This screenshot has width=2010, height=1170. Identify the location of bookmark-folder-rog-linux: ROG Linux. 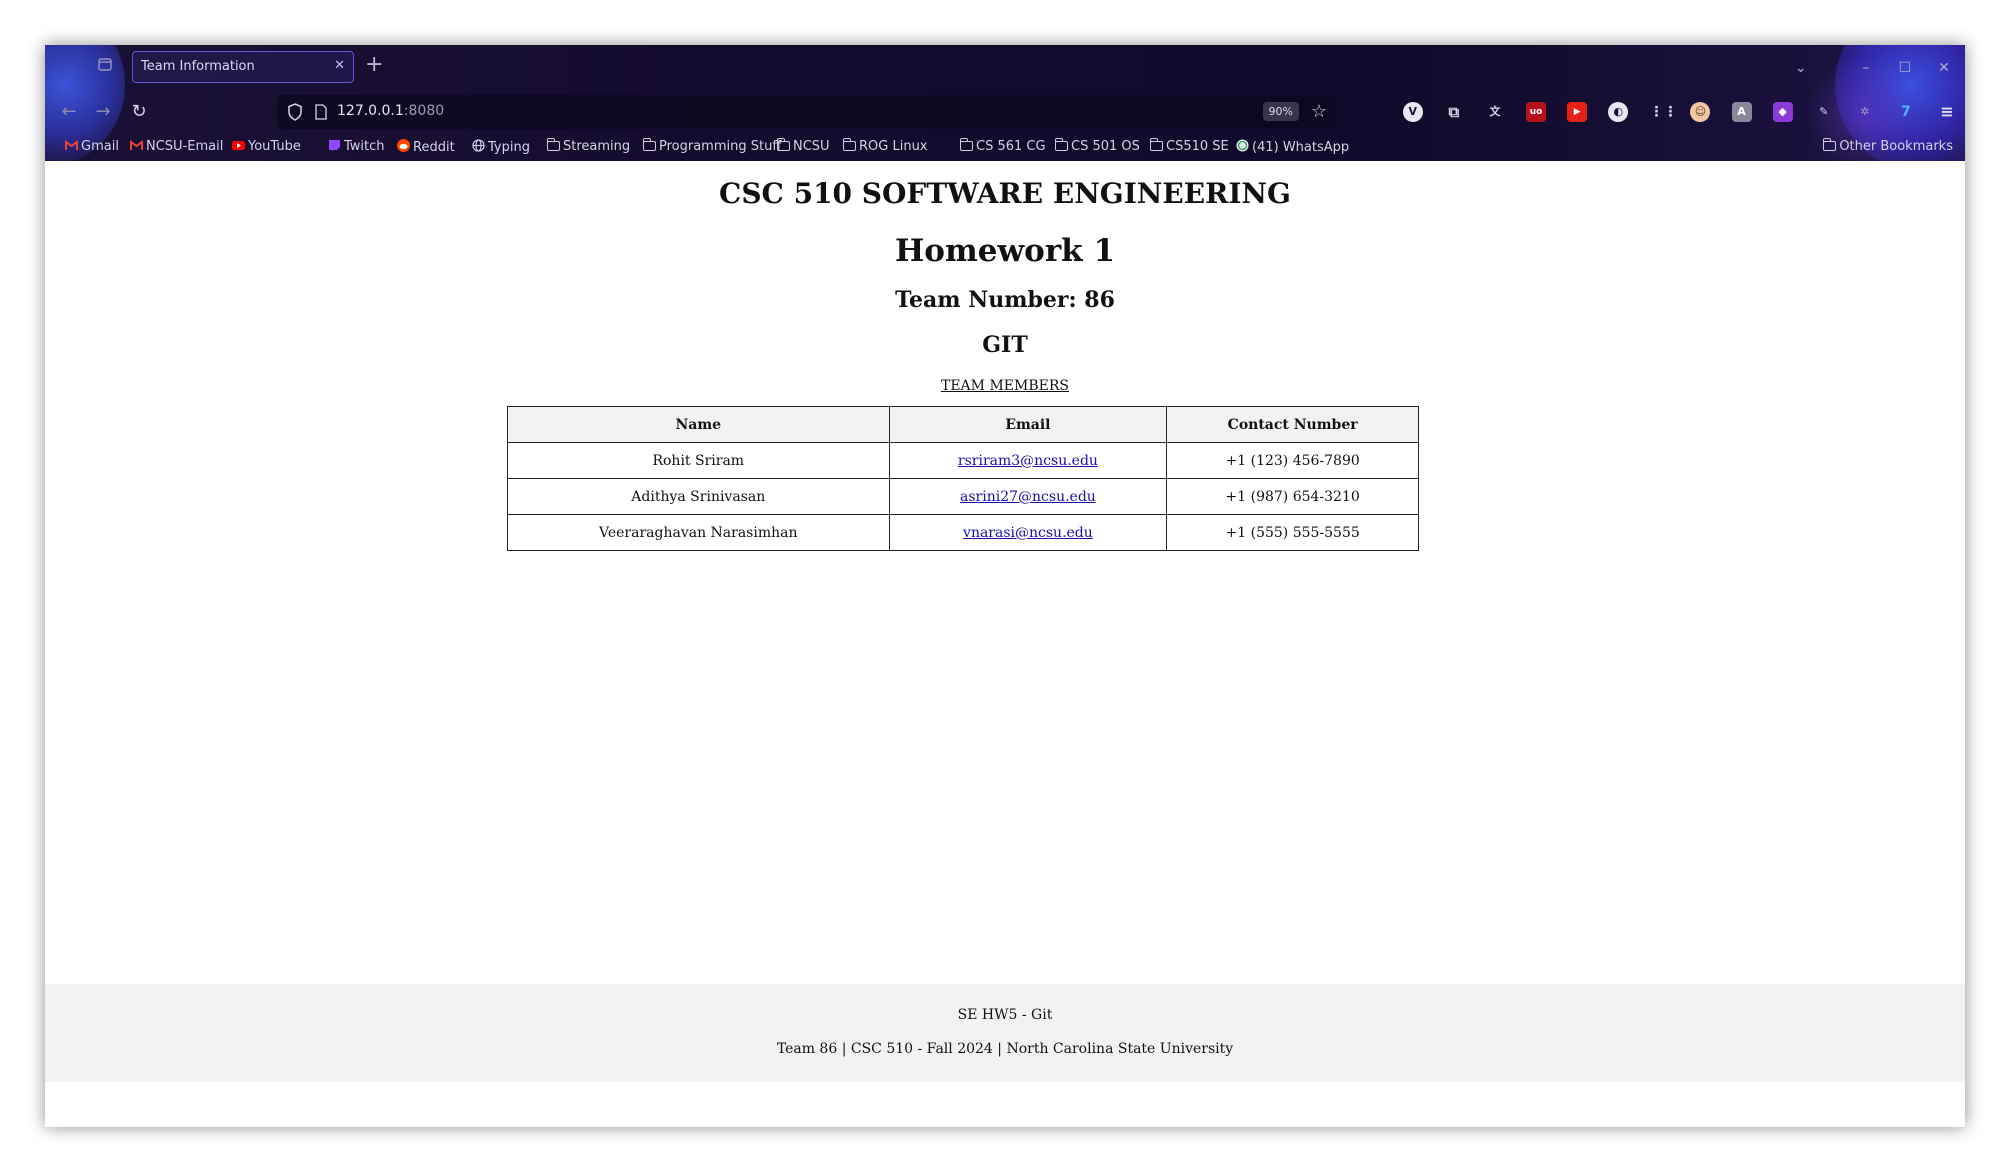
(885, 147).